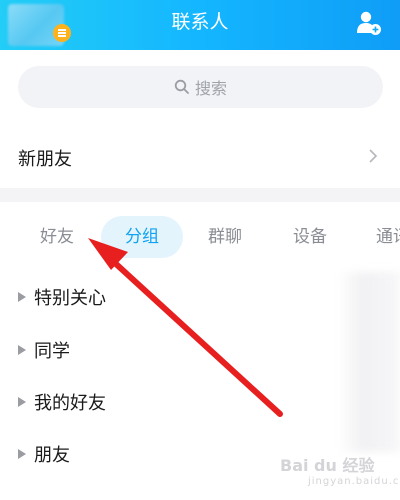 Image resolution: width=400 pixels, height=500 pixels. I want to click on blurred-background, so click(369, 362).